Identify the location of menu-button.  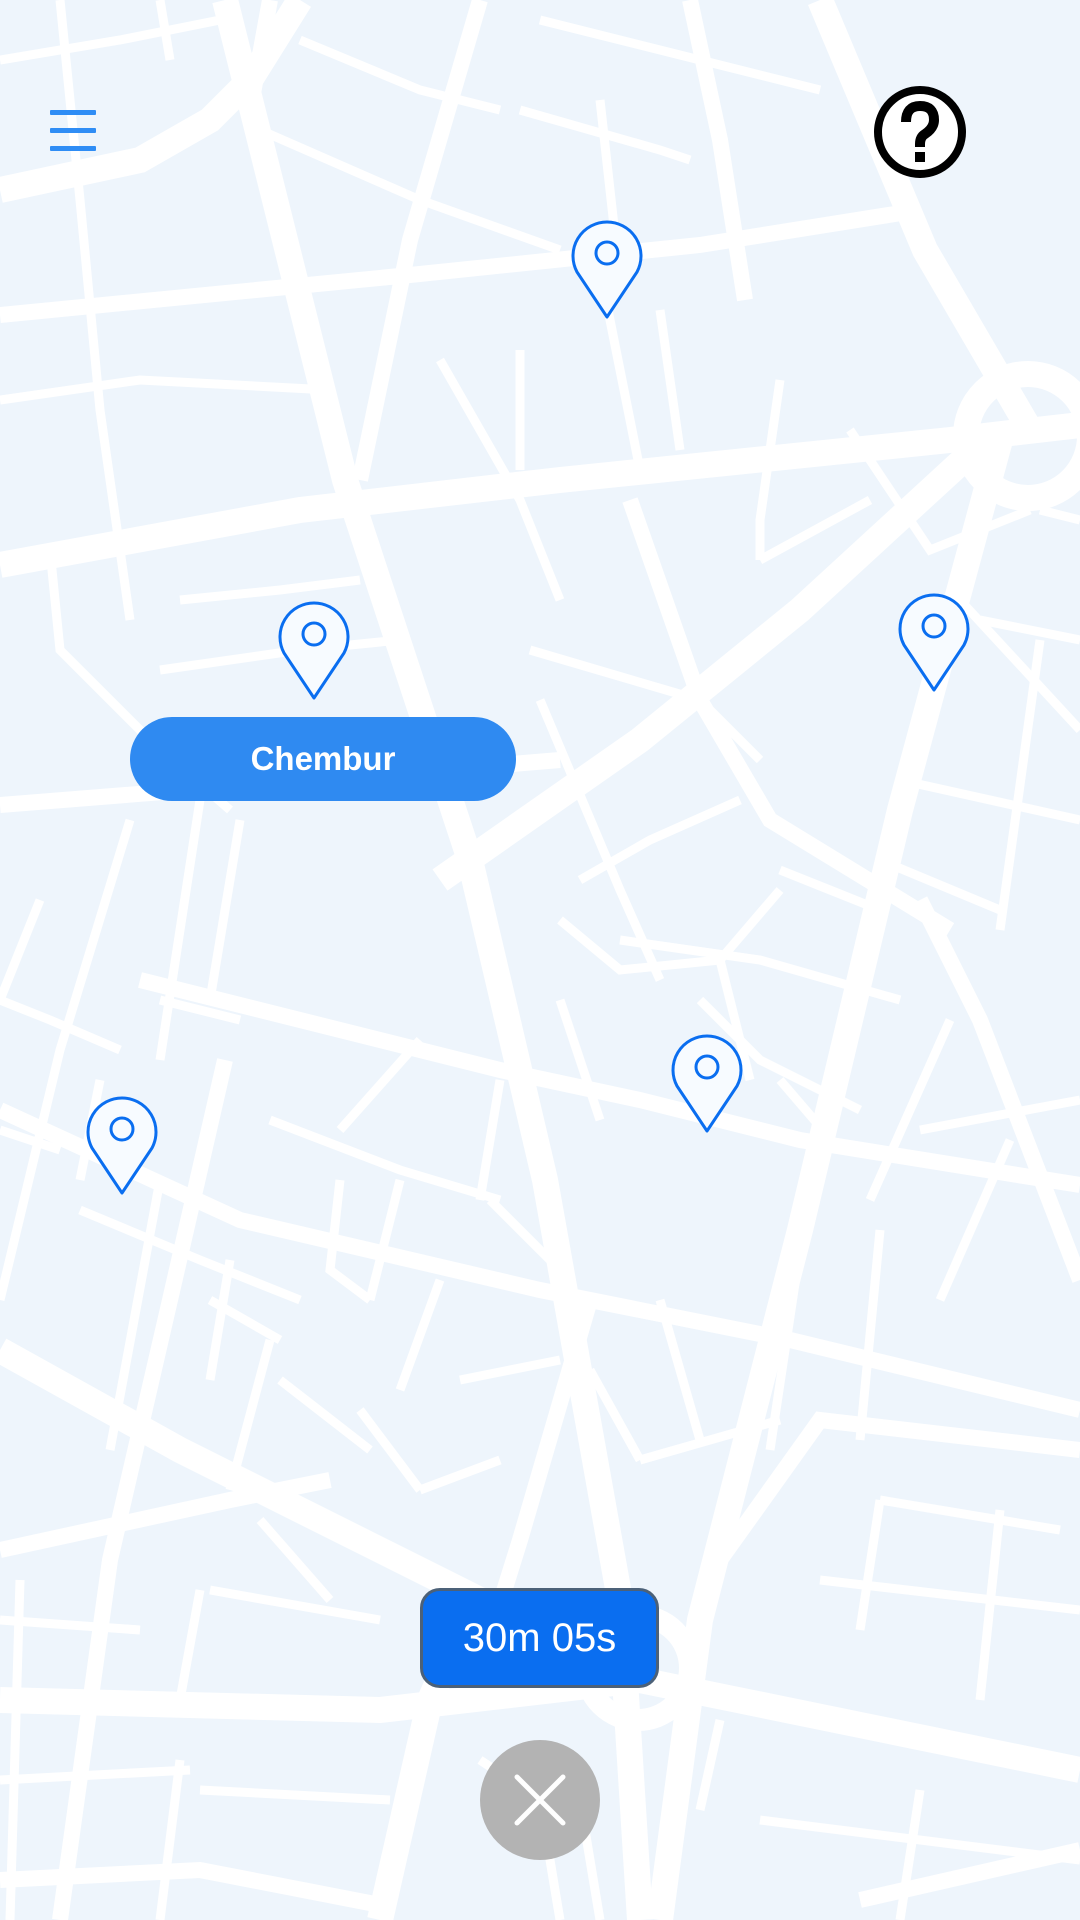
(73, 131).